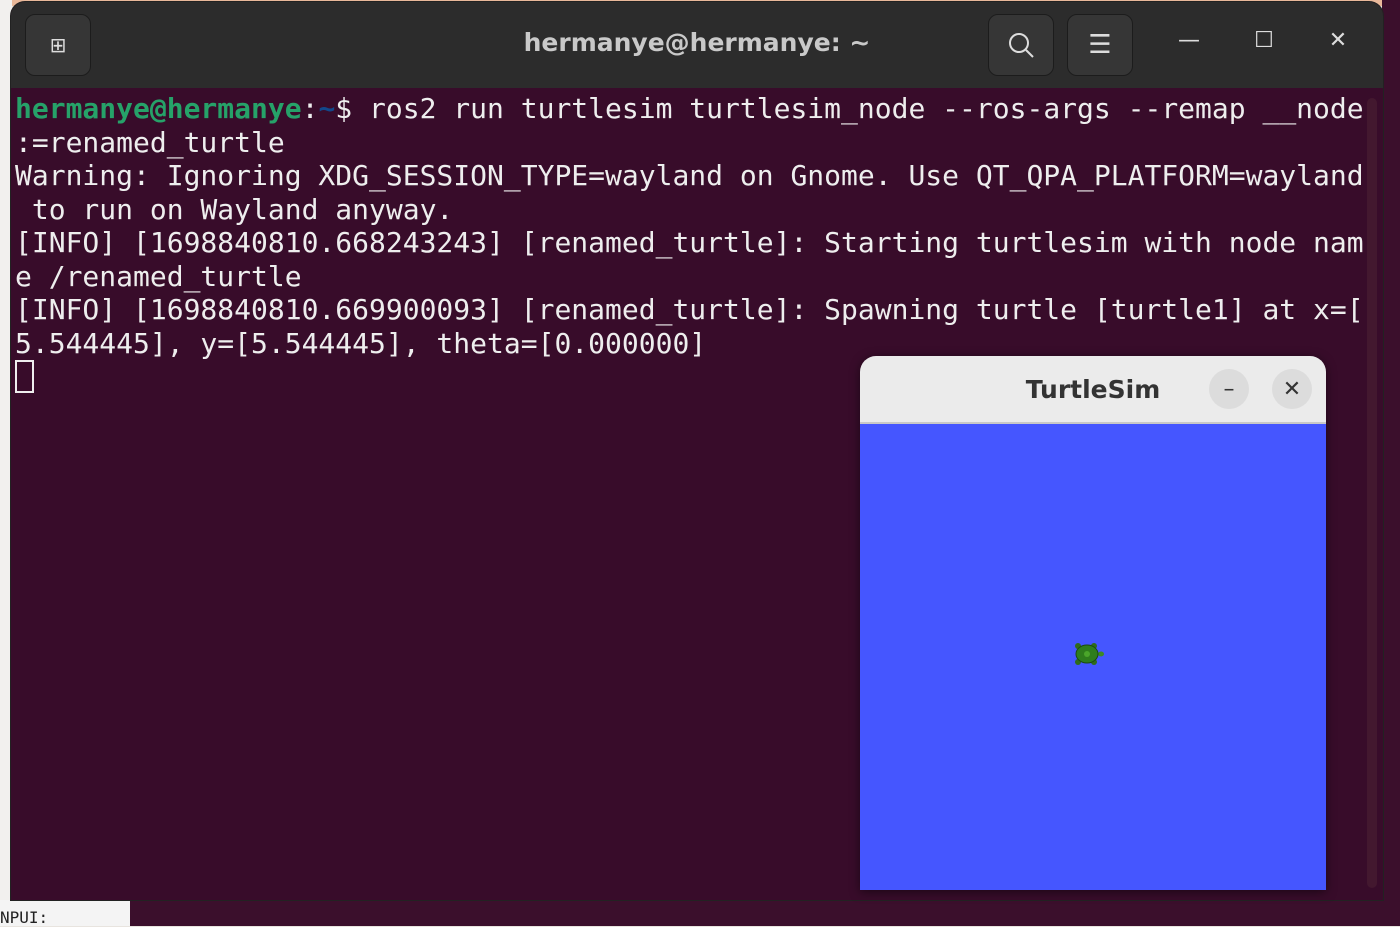 The width and height of the screenshot is (1400, 927). What do you see at coordinates (150, 142) in the screenshot?
I see `terminal-line: :=renamed_turtle` at bounding box center [150, 142].